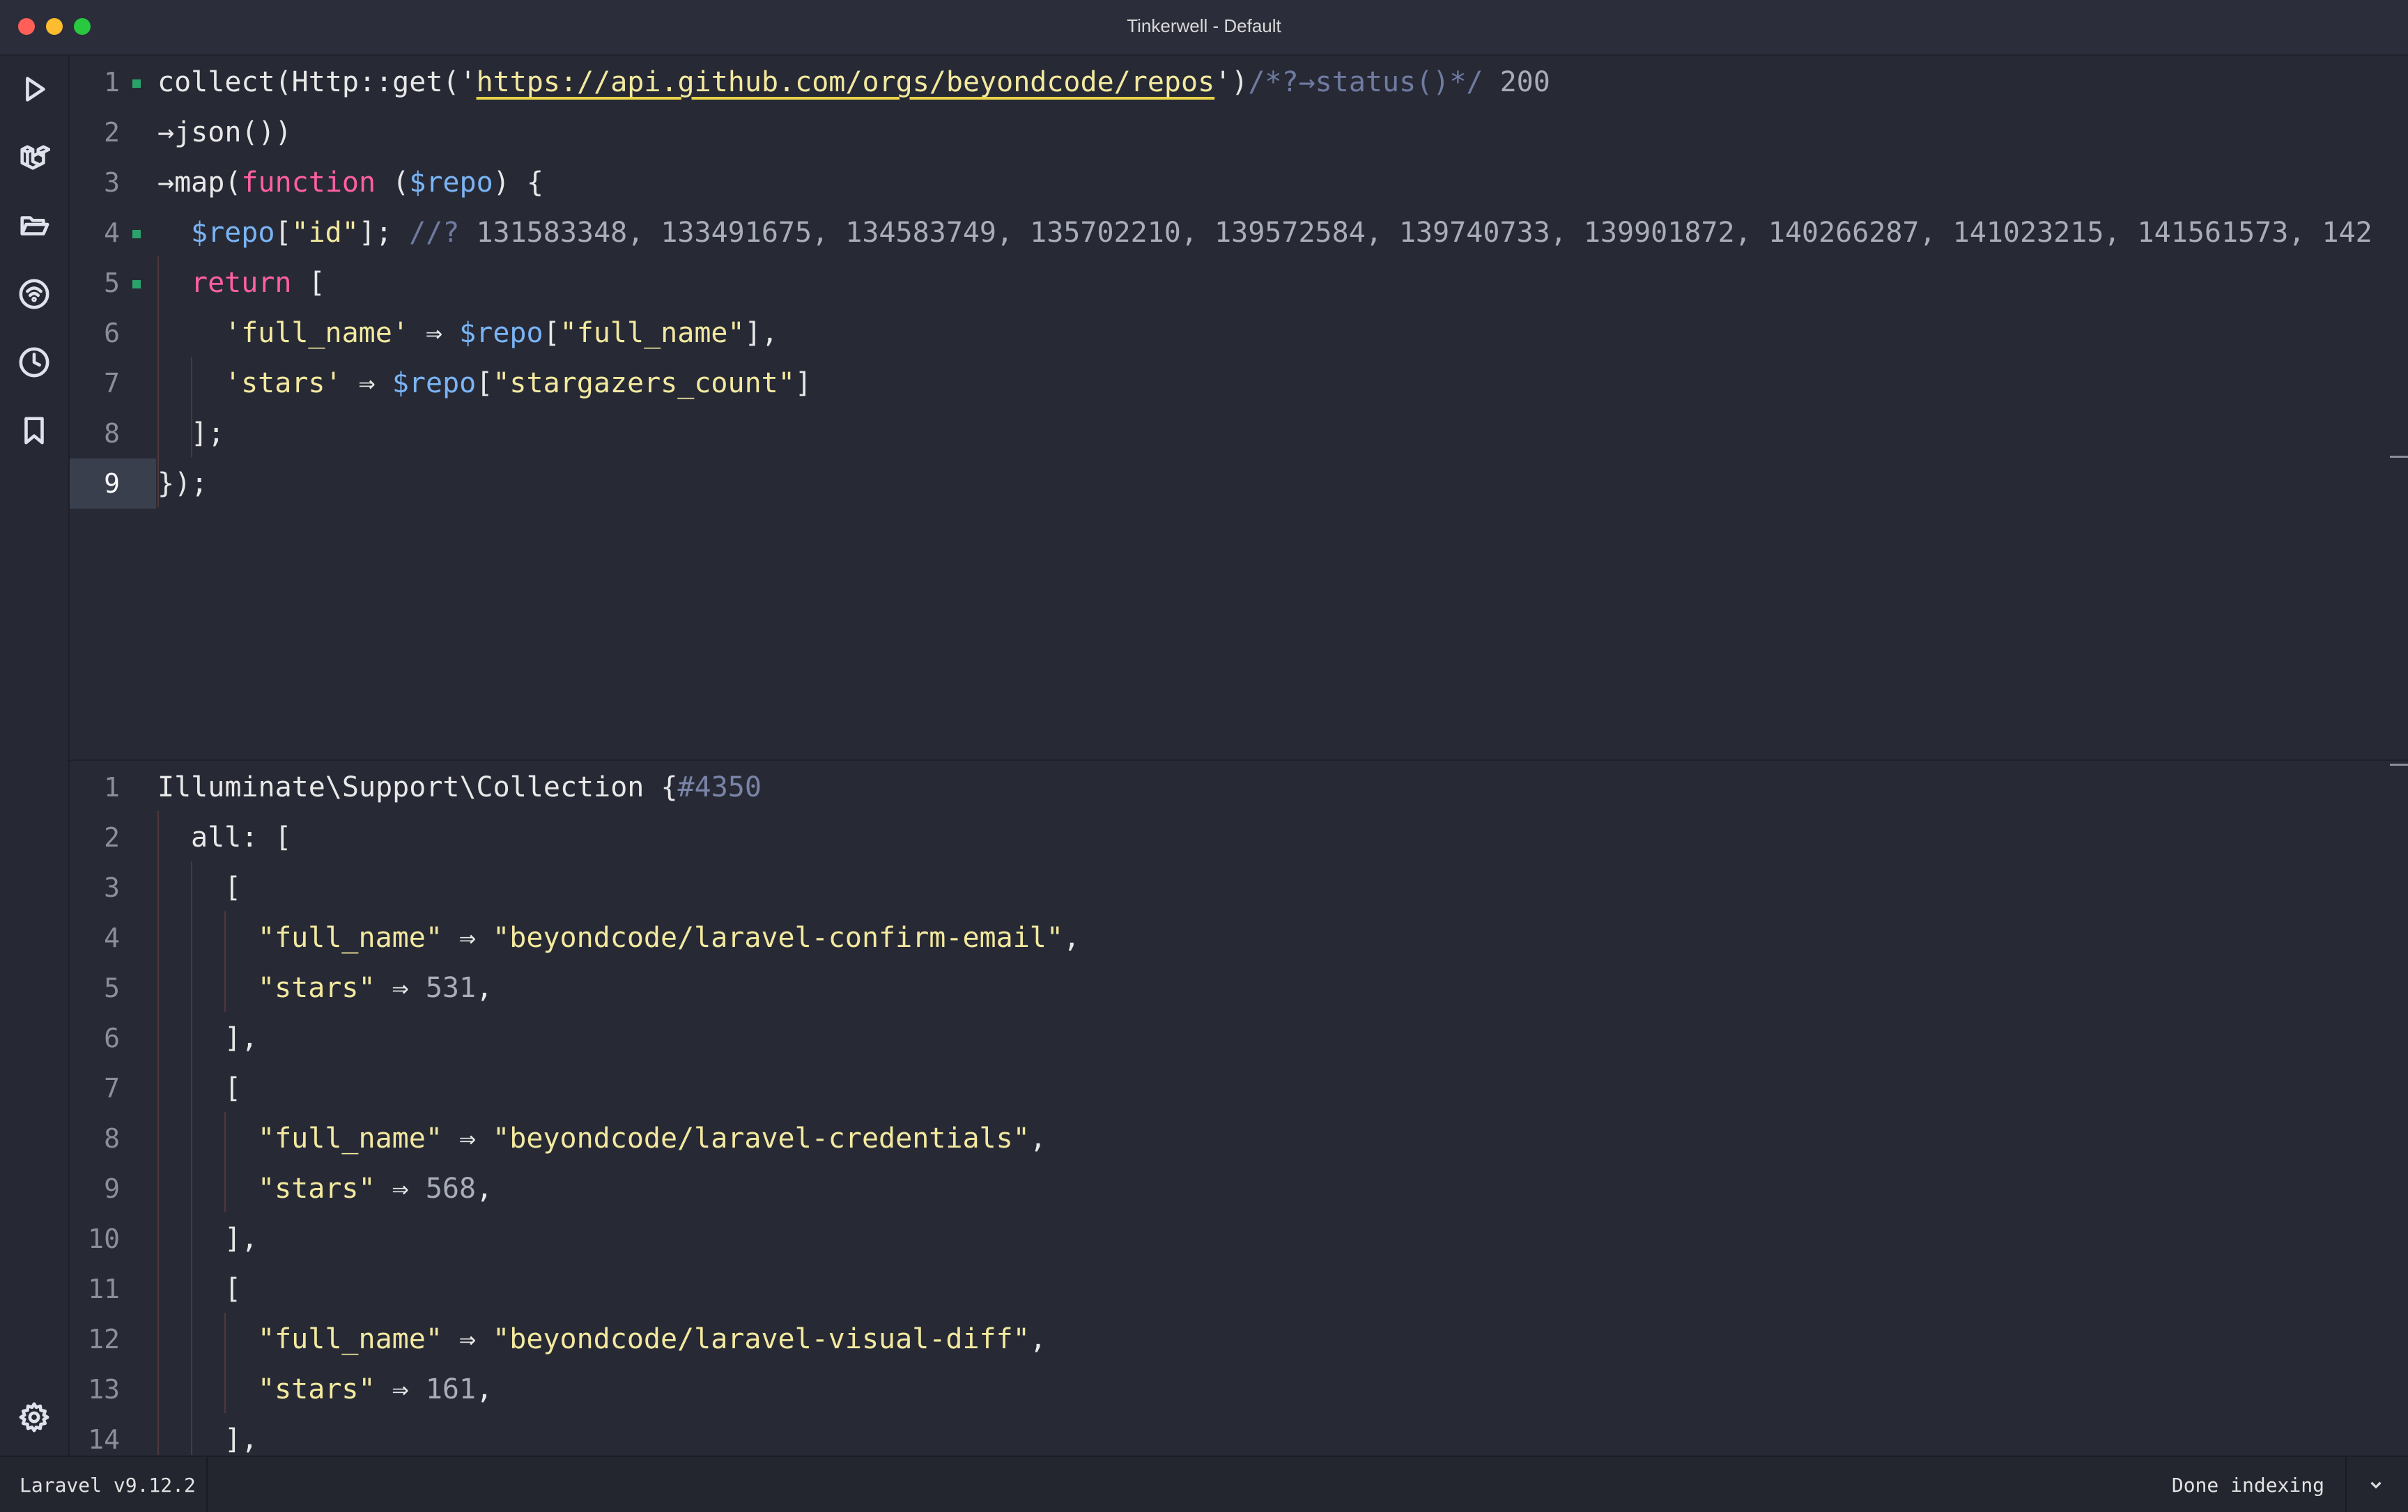  I want to click on output-line: 10 ],, so click(173, 1239).